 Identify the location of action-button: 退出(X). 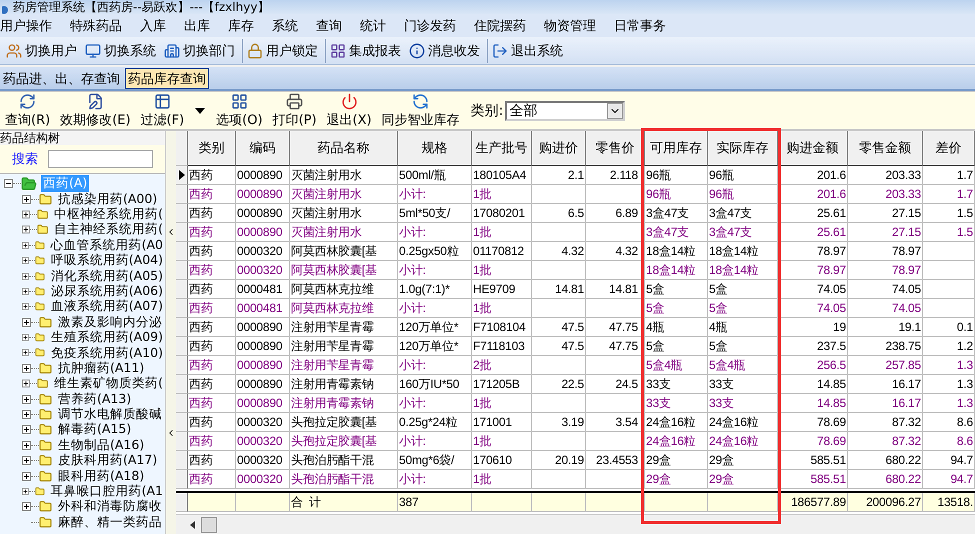
(349, 110).